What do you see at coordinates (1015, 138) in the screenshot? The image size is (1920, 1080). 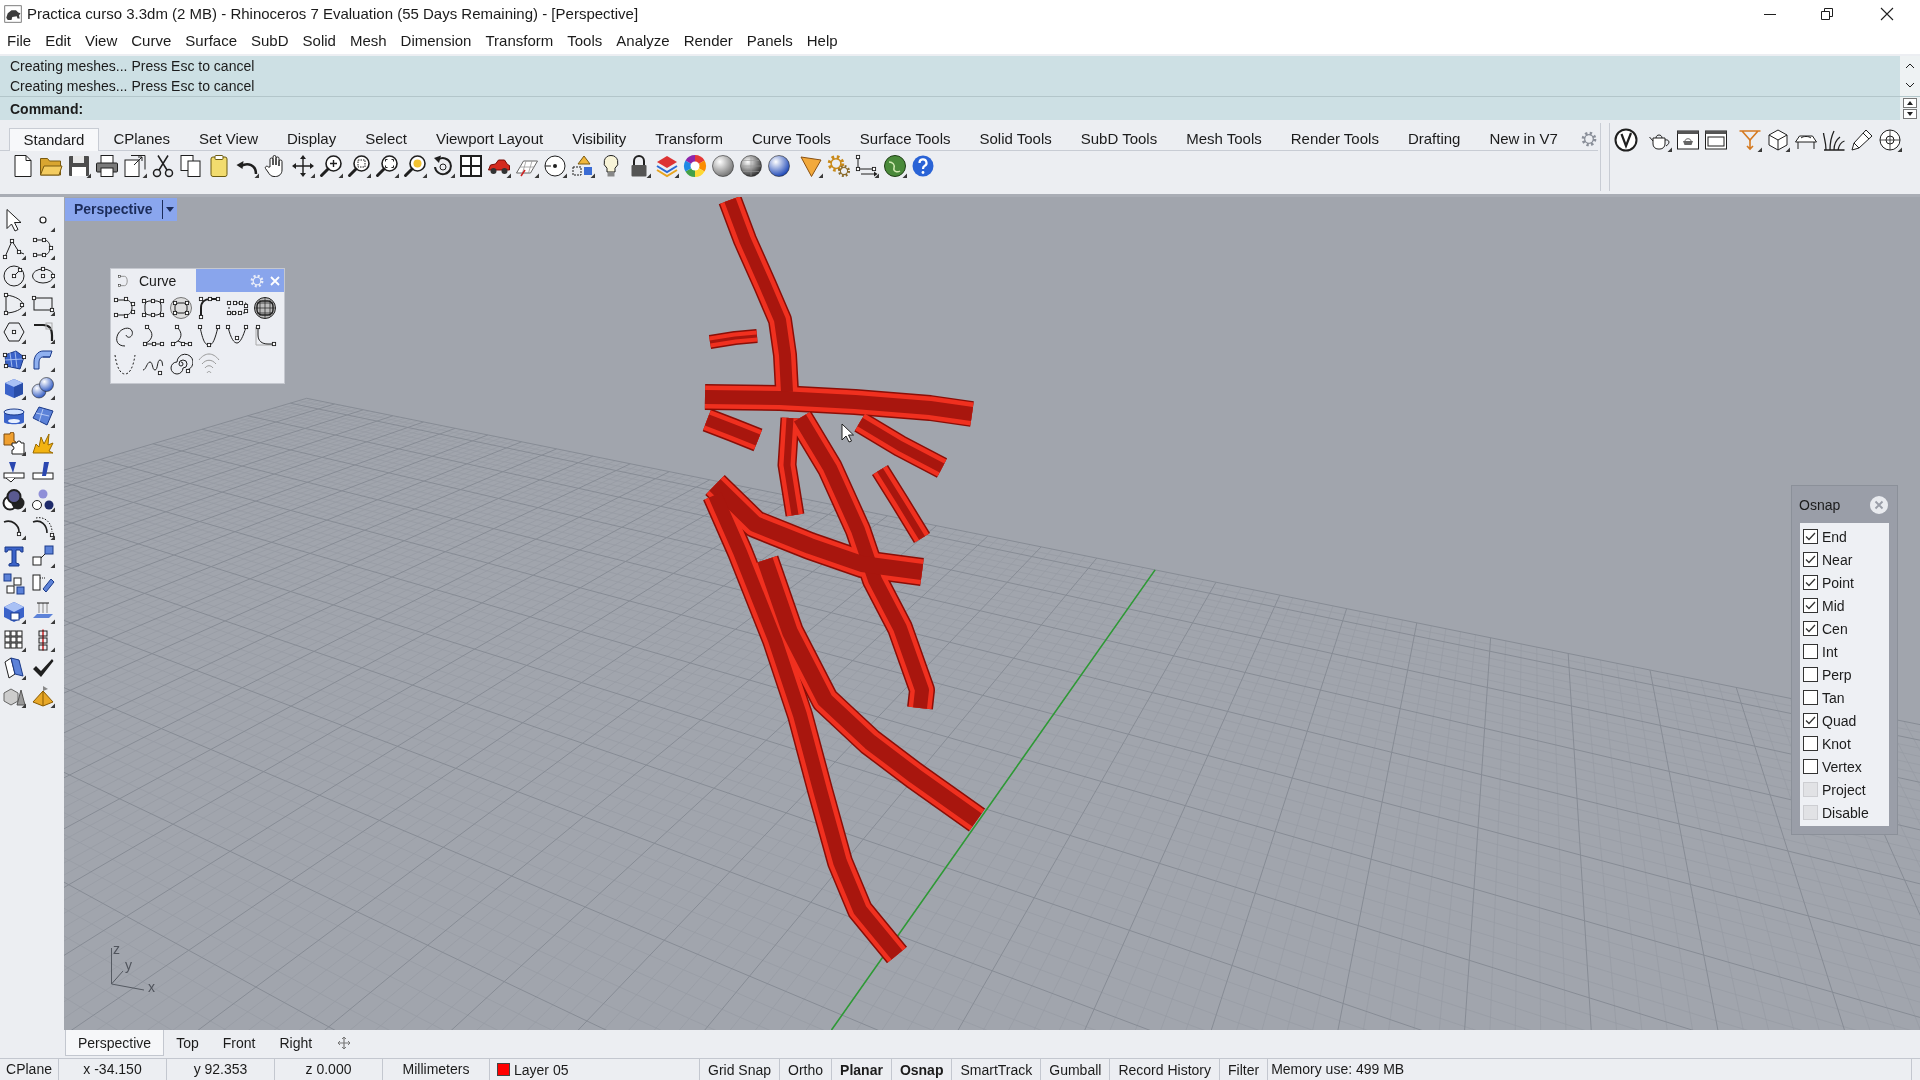 I see `toolbar-tab: Solid Tools` at bounding box center [1015, 138].